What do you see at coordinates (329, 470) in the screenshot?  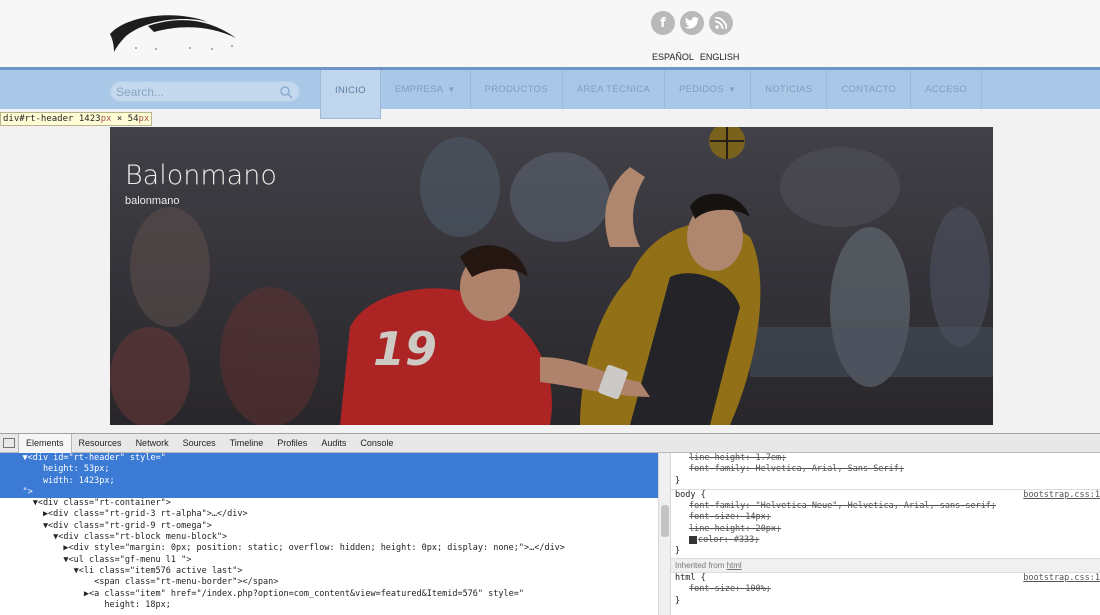 I see `dom-tree-line: height: 53px;` at bounding box center [329, 470].